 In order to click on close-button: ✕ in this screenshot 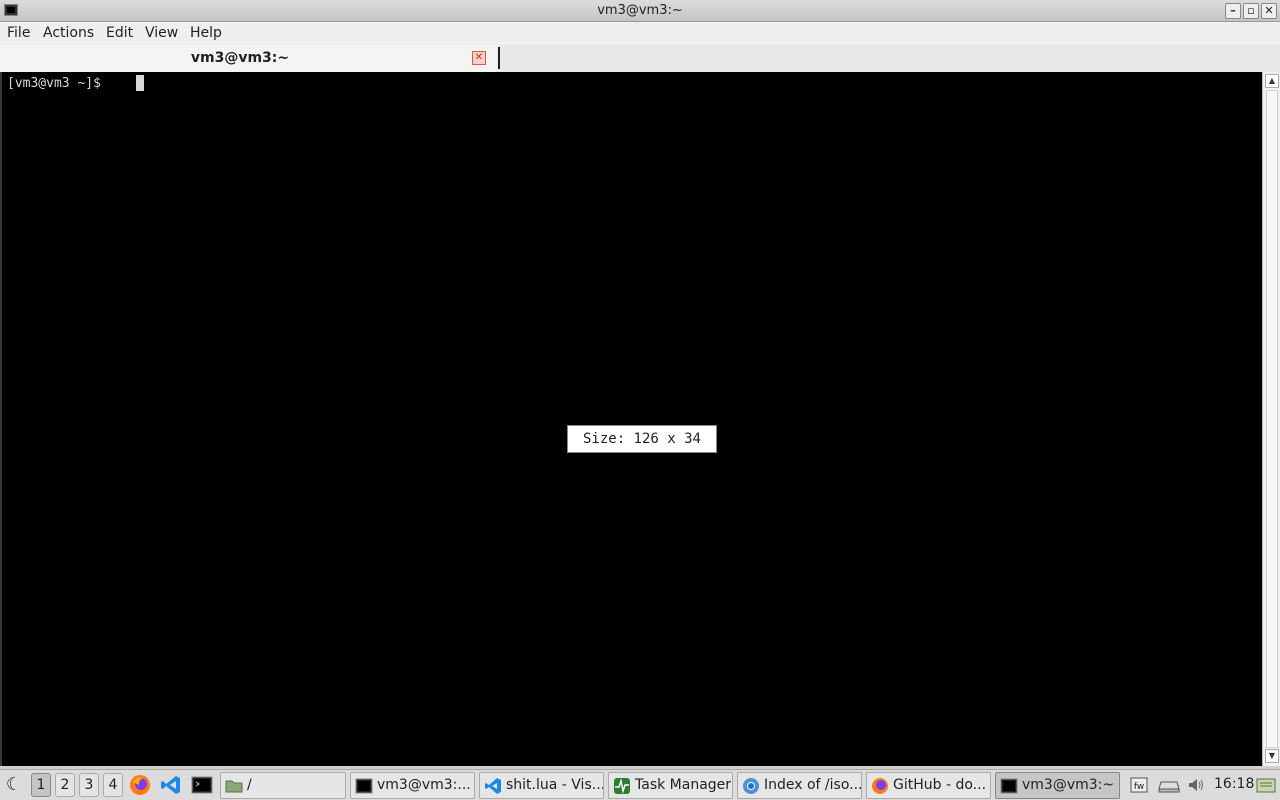, I will do `click(1269, 11)`.